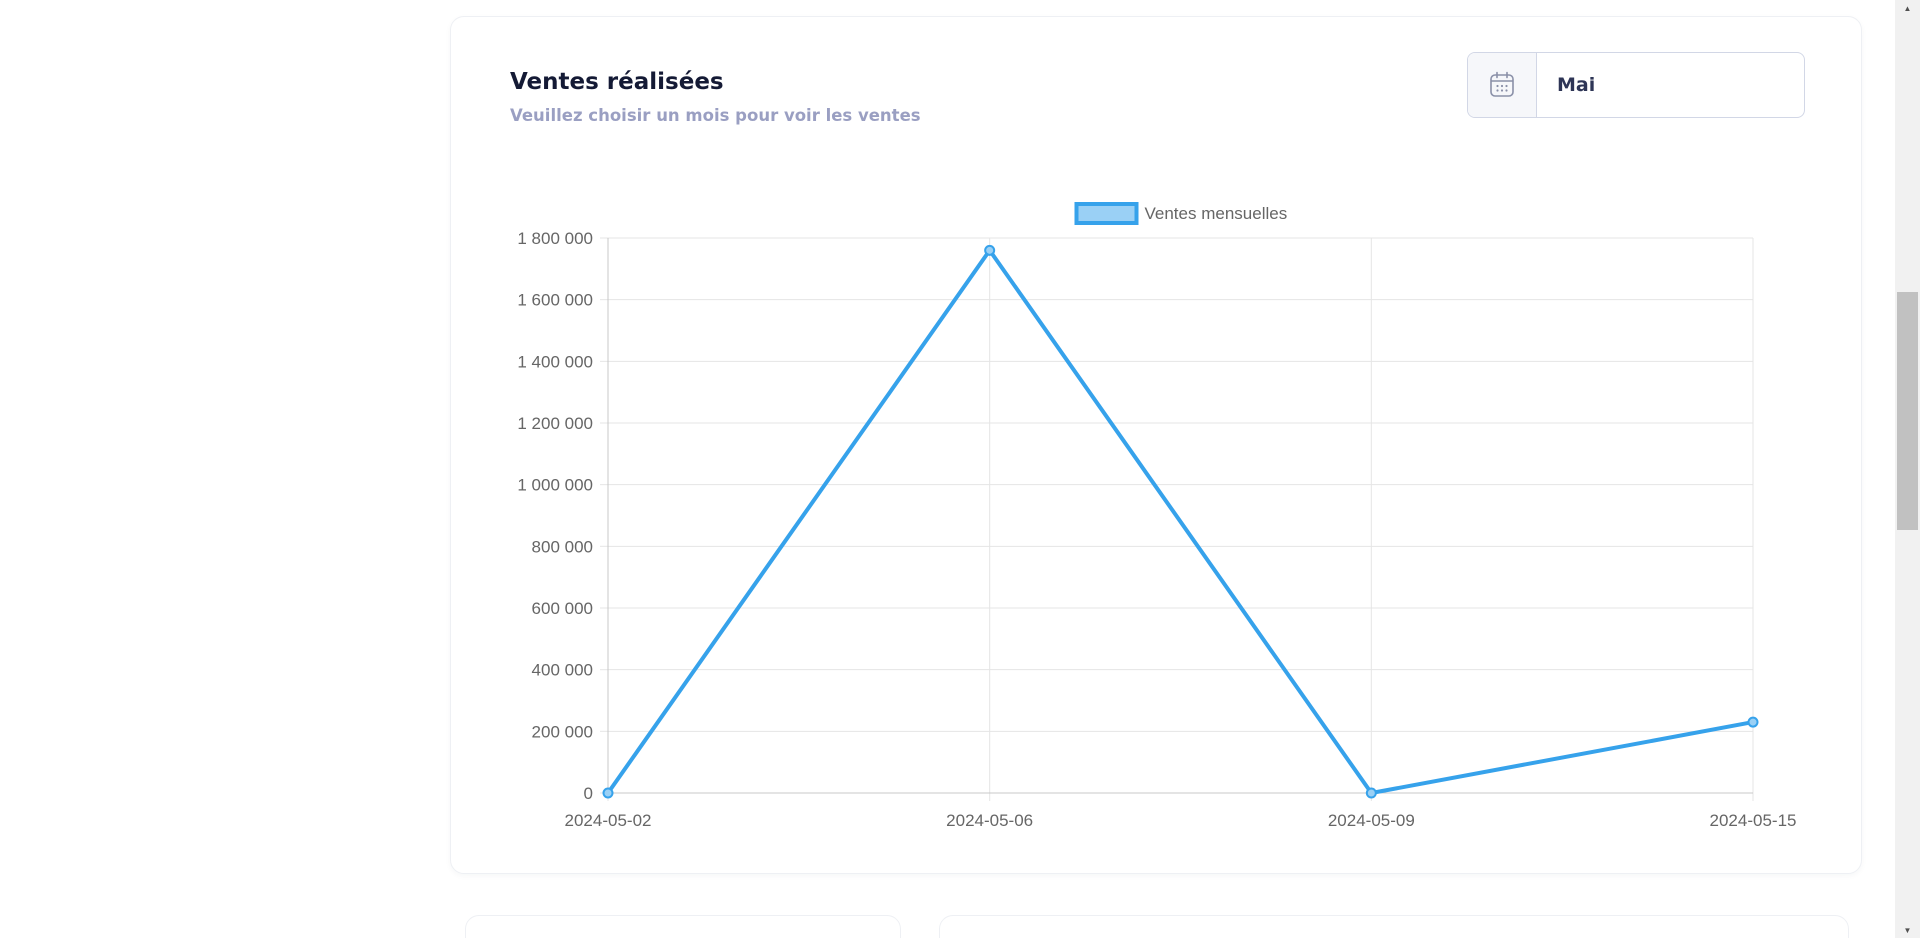  What do you see at coordinates (562, 608) in the screenshot?
I see `y-tick-label: 600 000` at bounding box center [562, 608].